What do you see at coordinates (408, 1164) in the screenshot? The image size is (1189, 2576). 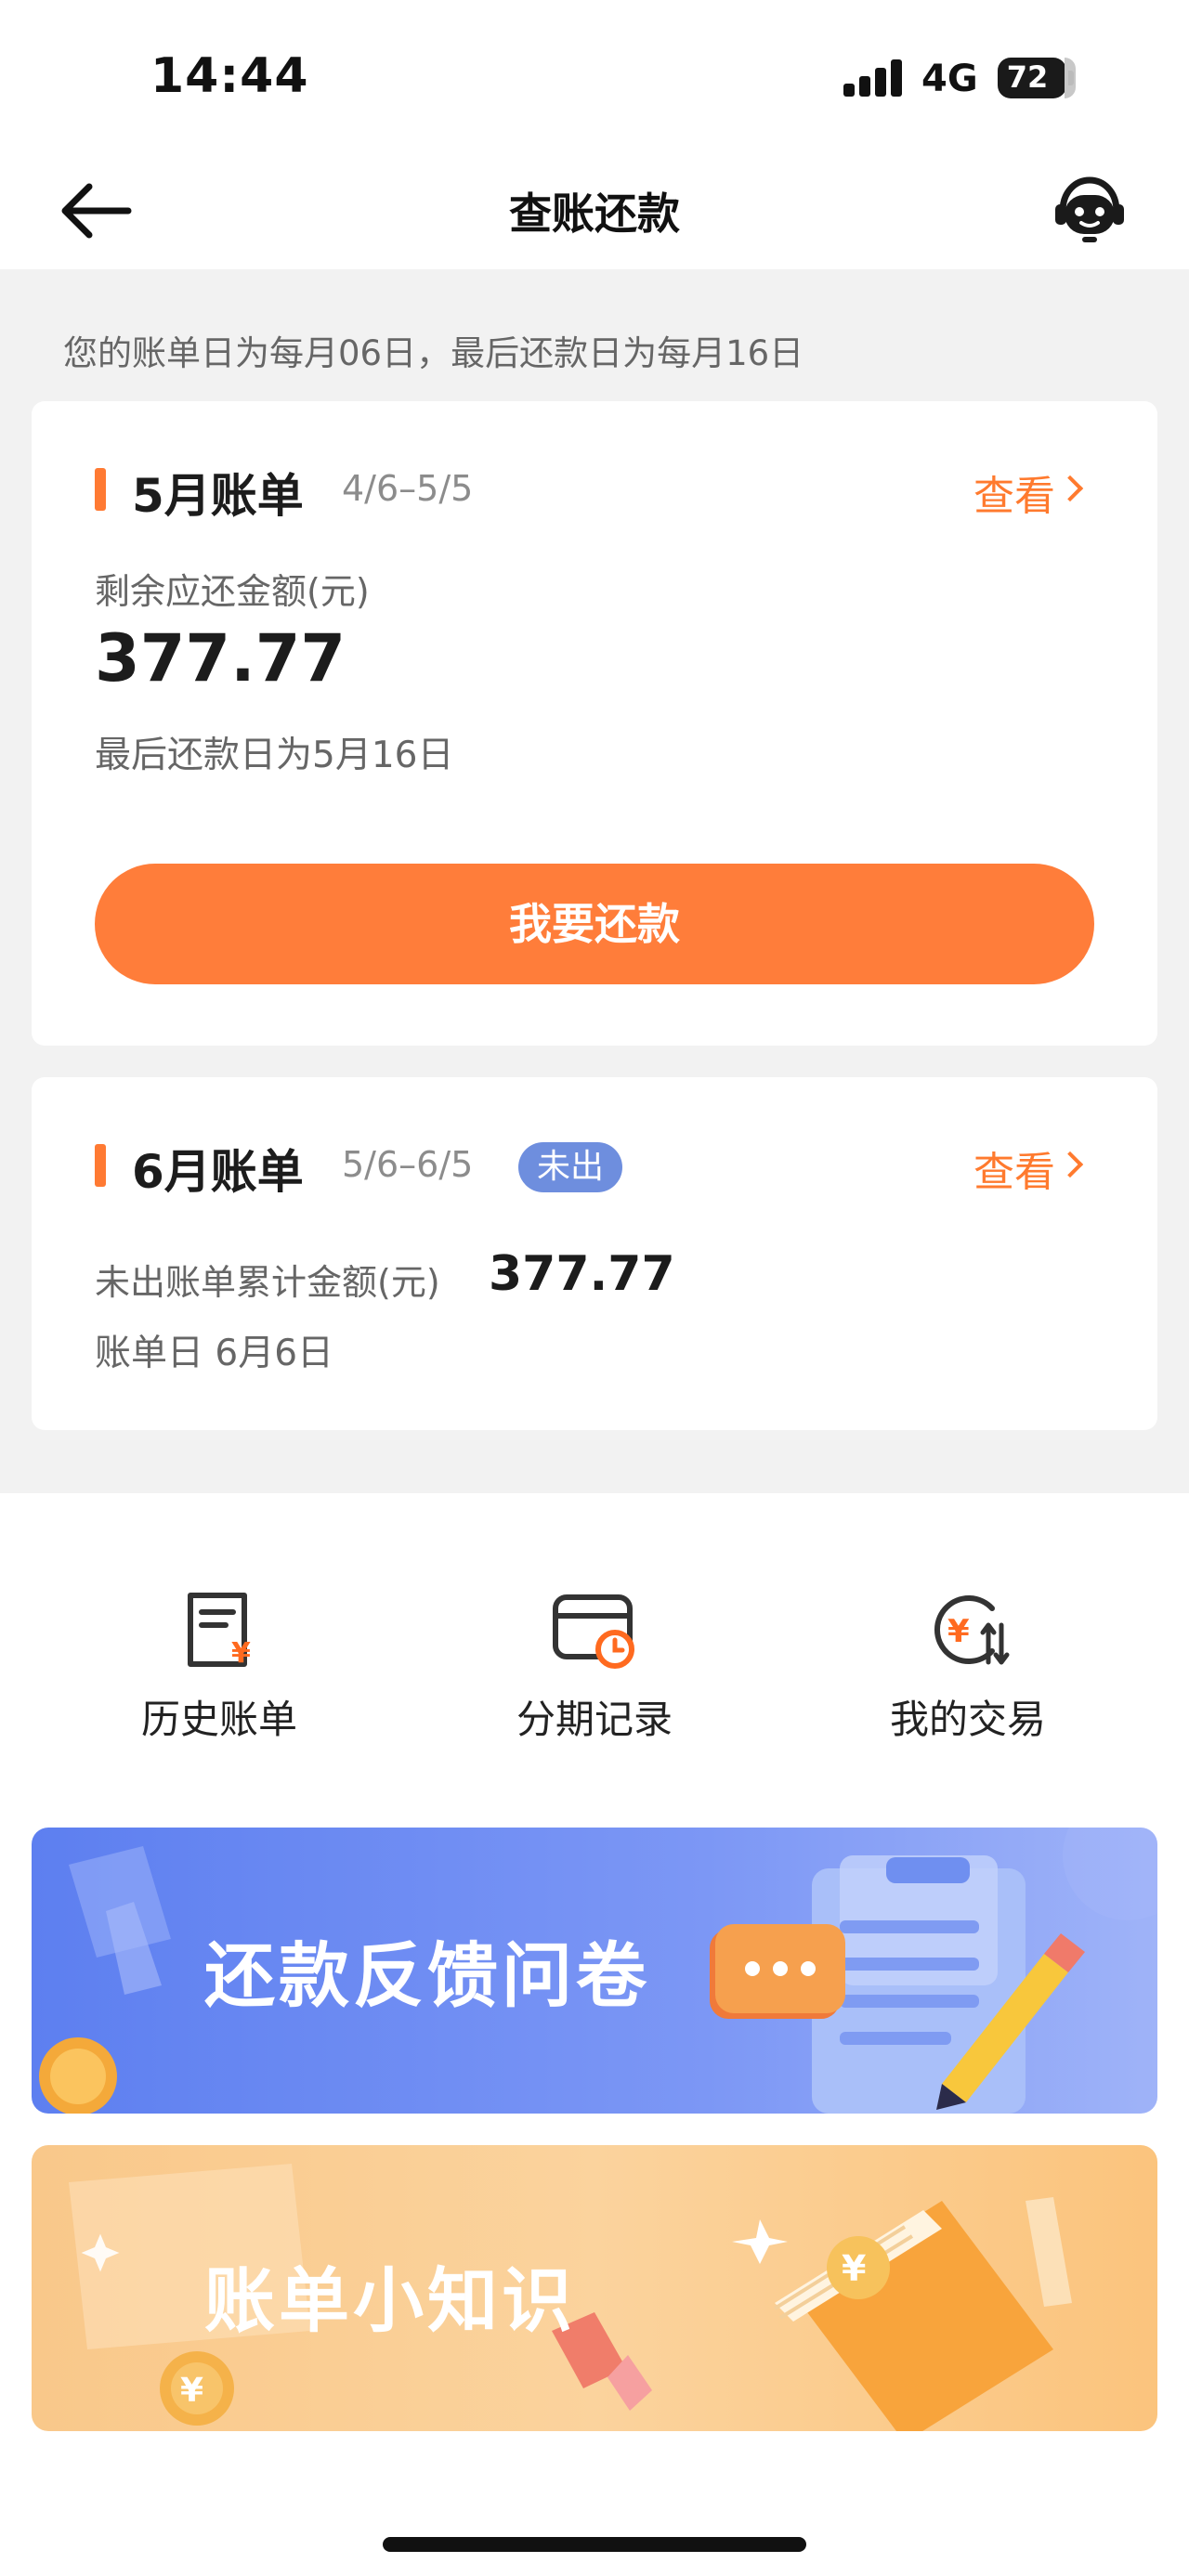 I see `bill-period: 5/6–6/5` at bounding box center [408, 1164].